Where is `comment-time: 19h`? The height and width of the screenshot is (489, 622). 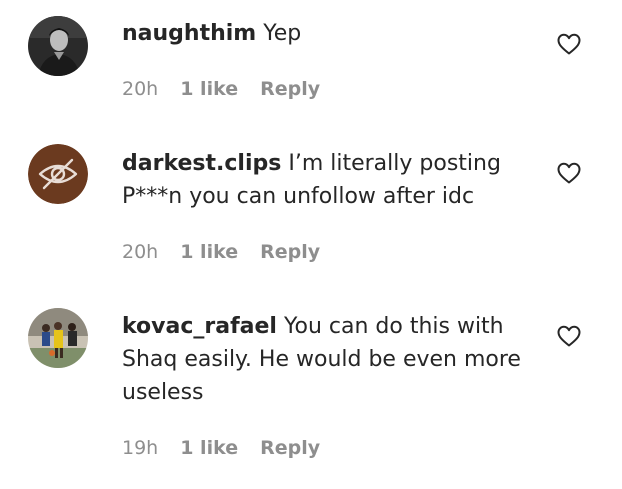
comment-time: 19h is located at coordinates (140, 448).